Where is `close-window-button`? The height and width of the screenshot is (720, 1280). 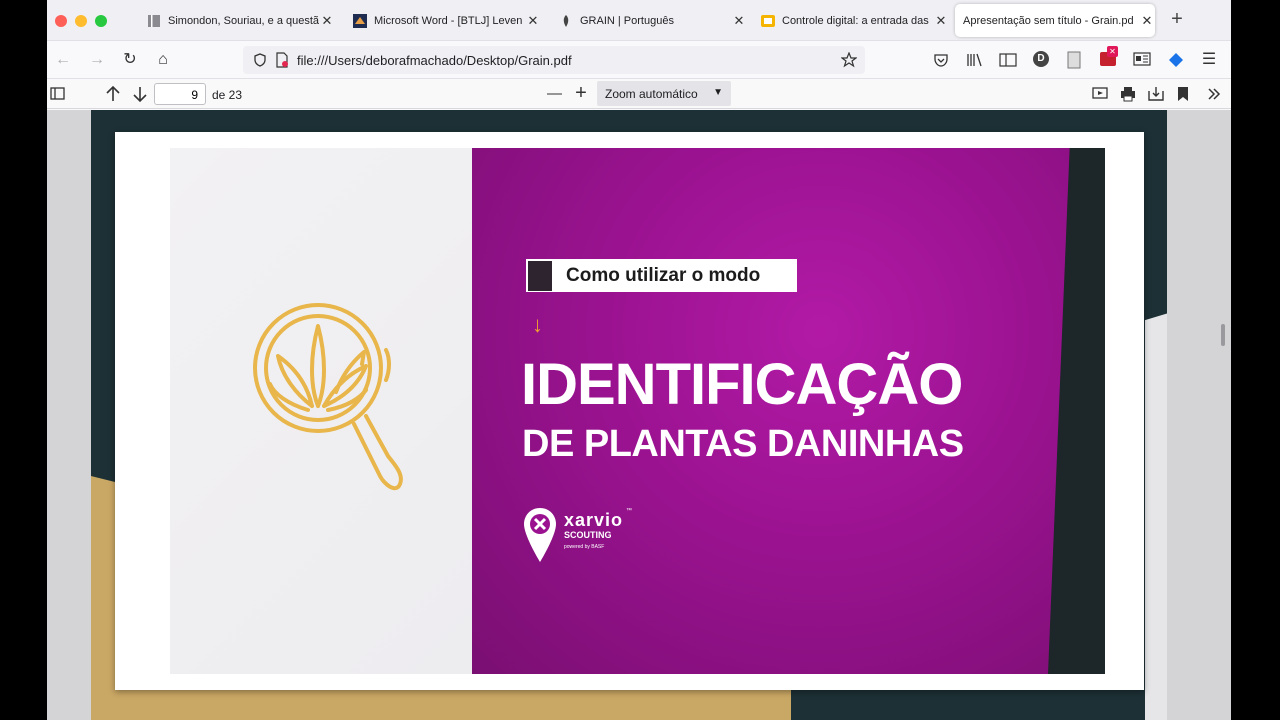
close-window-button is located at coordinates (61, 21).